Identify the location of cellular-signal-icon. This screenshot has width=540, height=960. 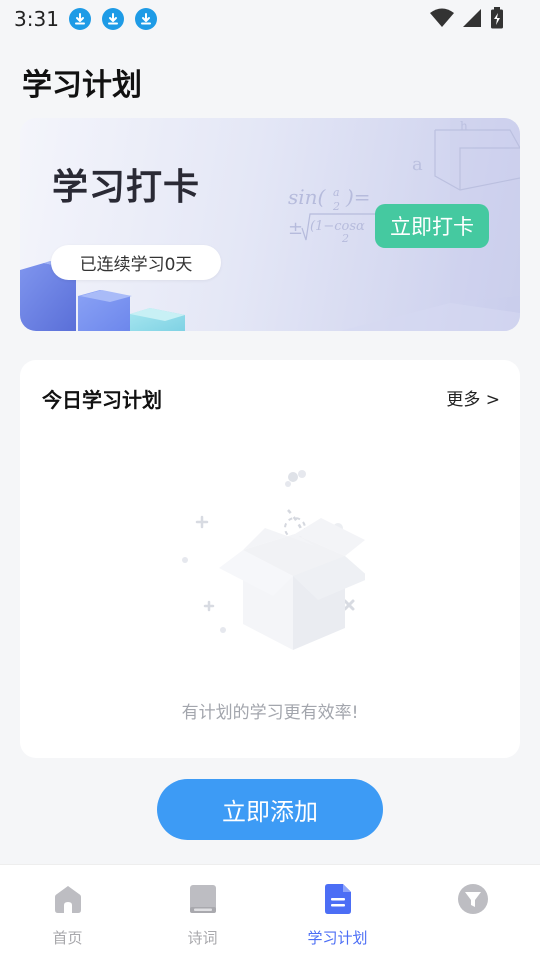
(472, 18).